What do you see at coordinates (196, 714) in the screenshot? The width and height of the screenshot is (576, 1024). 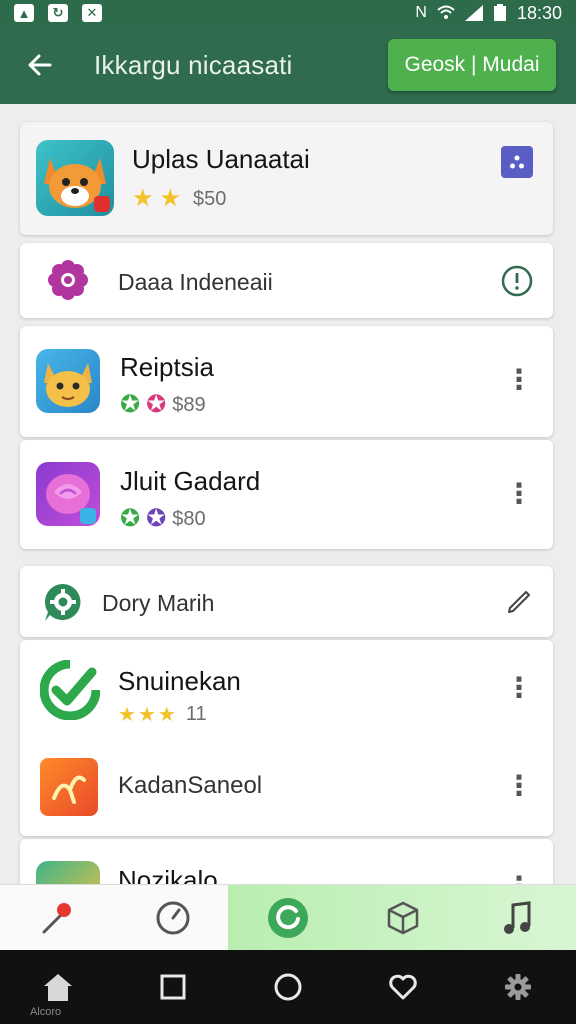 I see `rating-count: 11` at bounding box center [196, 714].